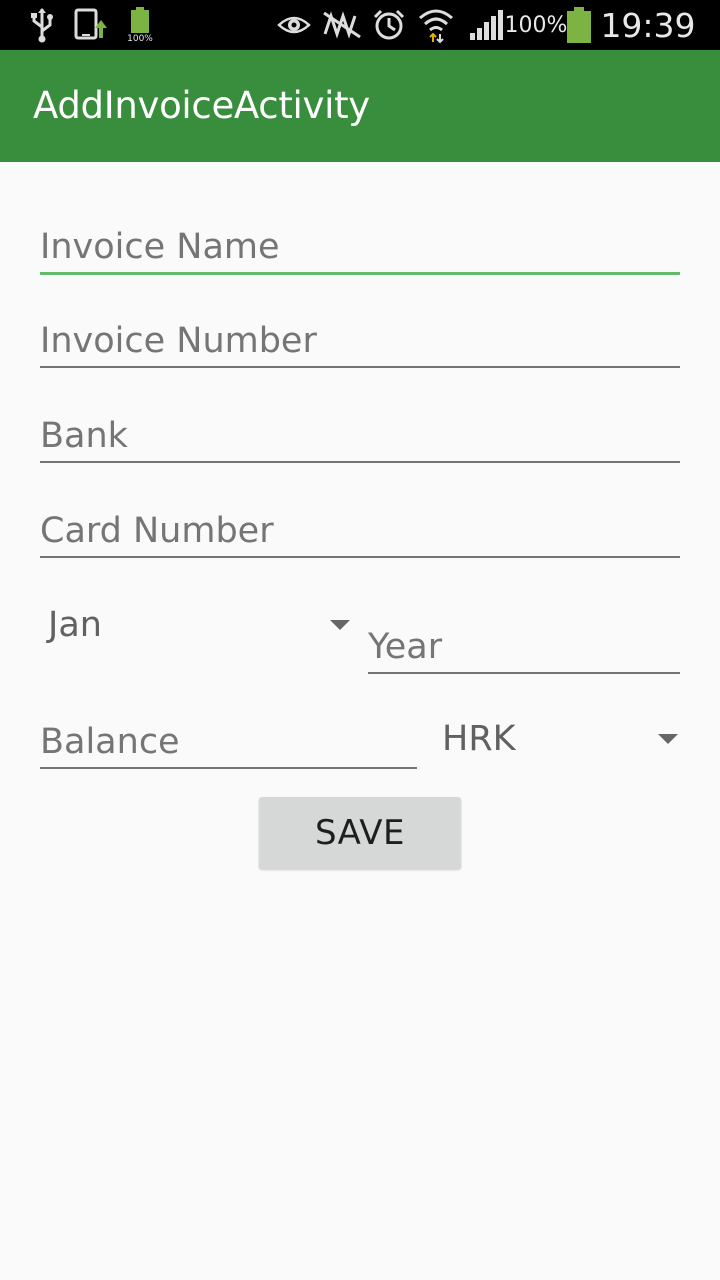 The image size is (720, 1280). Describe the element at coordinates (648, 25) in the screenshot. I see `clock: 19:39` at that location.